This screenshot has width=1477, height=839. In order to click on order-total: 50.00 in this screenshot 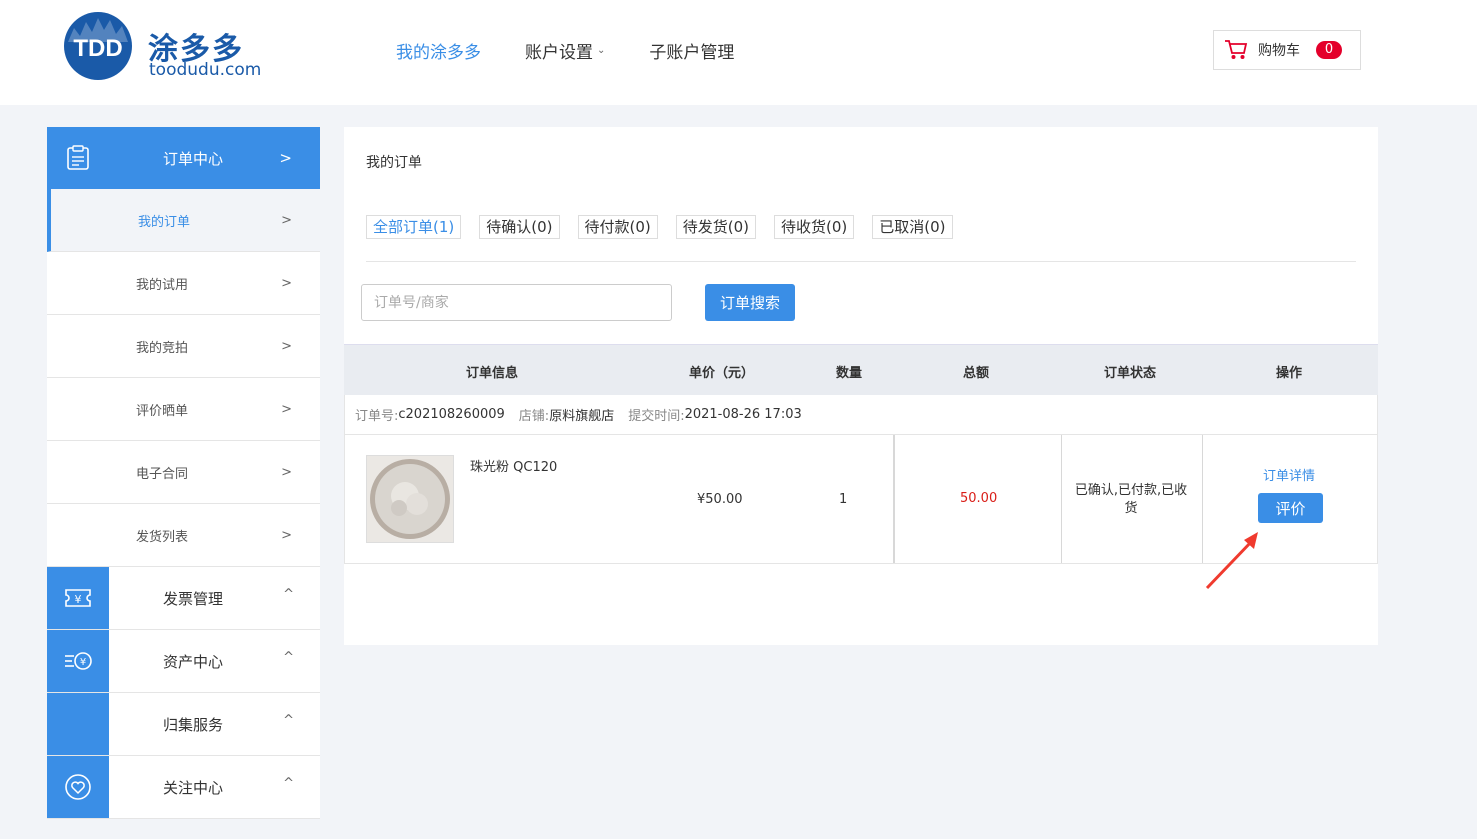, I will do `click(979, 498)`.